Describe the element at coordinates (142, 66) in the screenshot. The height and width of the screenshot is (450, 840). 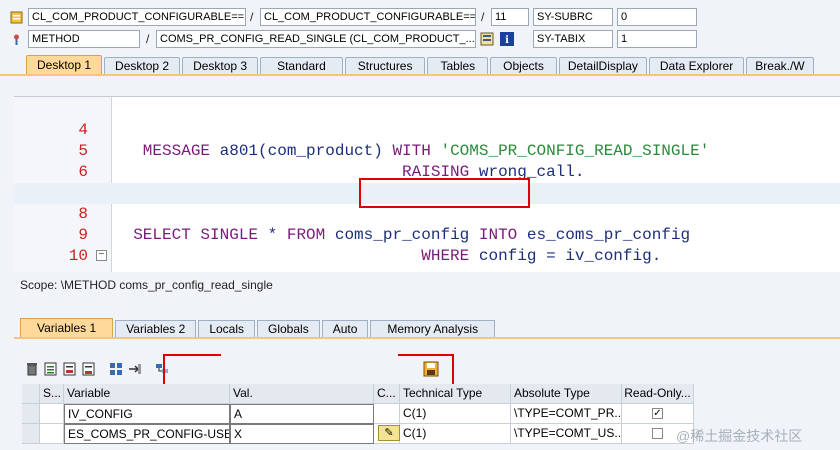
I see `tab-desktop-2: Desktop 2` at that location.